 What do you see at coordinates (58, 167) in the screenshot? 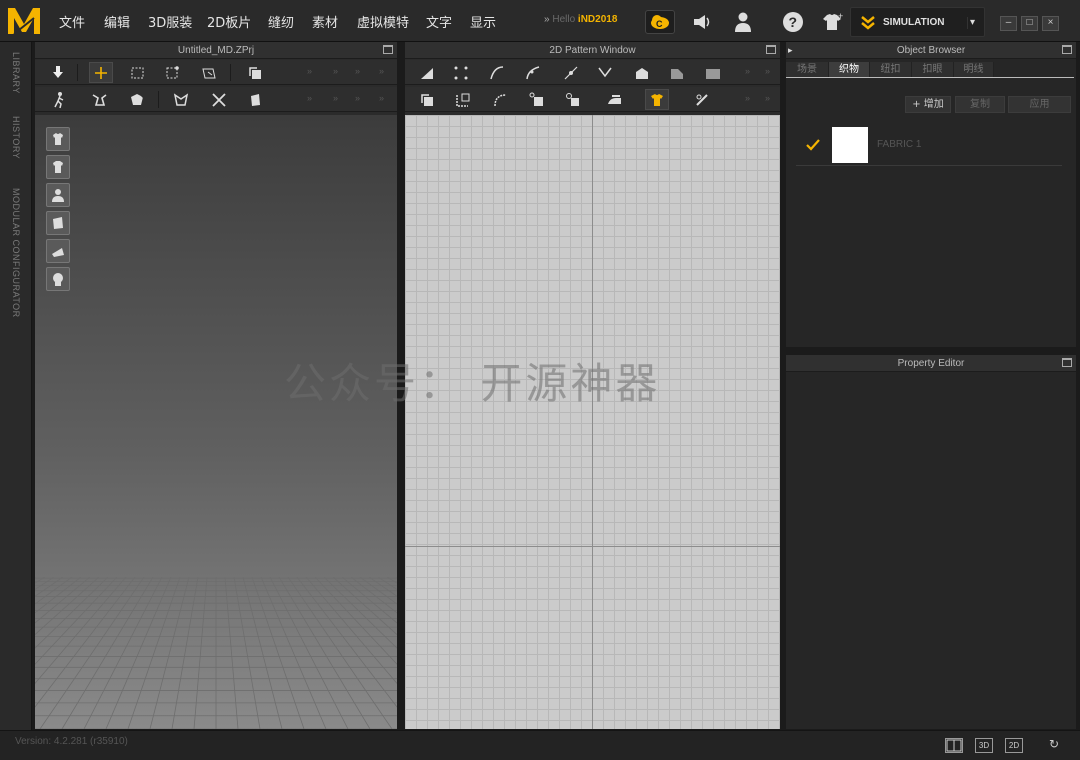
I see `view-garment-back-icon` at bounding box center [58, 167].